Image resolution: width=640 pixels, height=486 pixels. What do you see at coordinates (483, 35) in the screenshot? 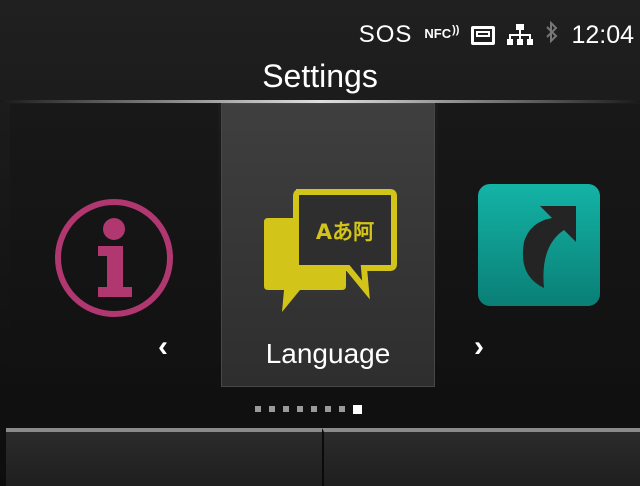
I see `sd-card-icon` at bounding box center [483, 35].